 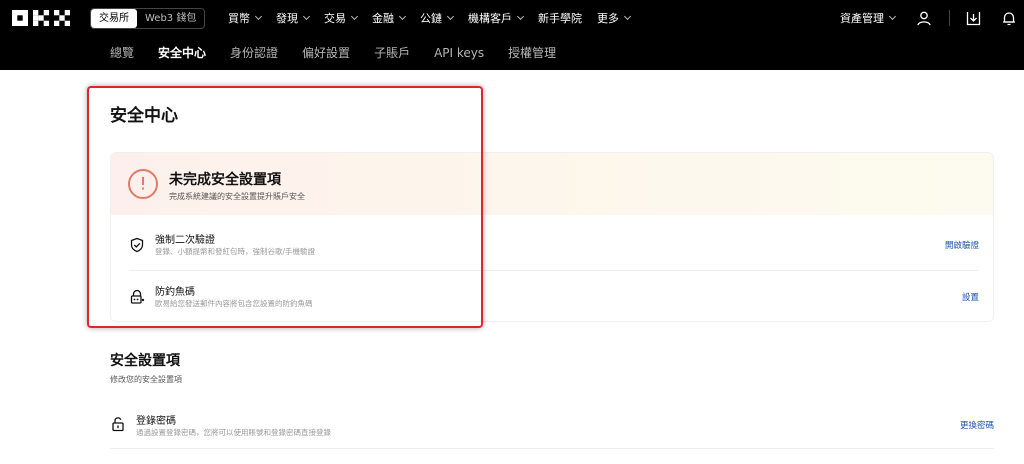 What do you see at coordinates (146, 379) in the screenshot?
I see `section-subtitle: 修改您的安全設置項` at bounding box center [146, 379].